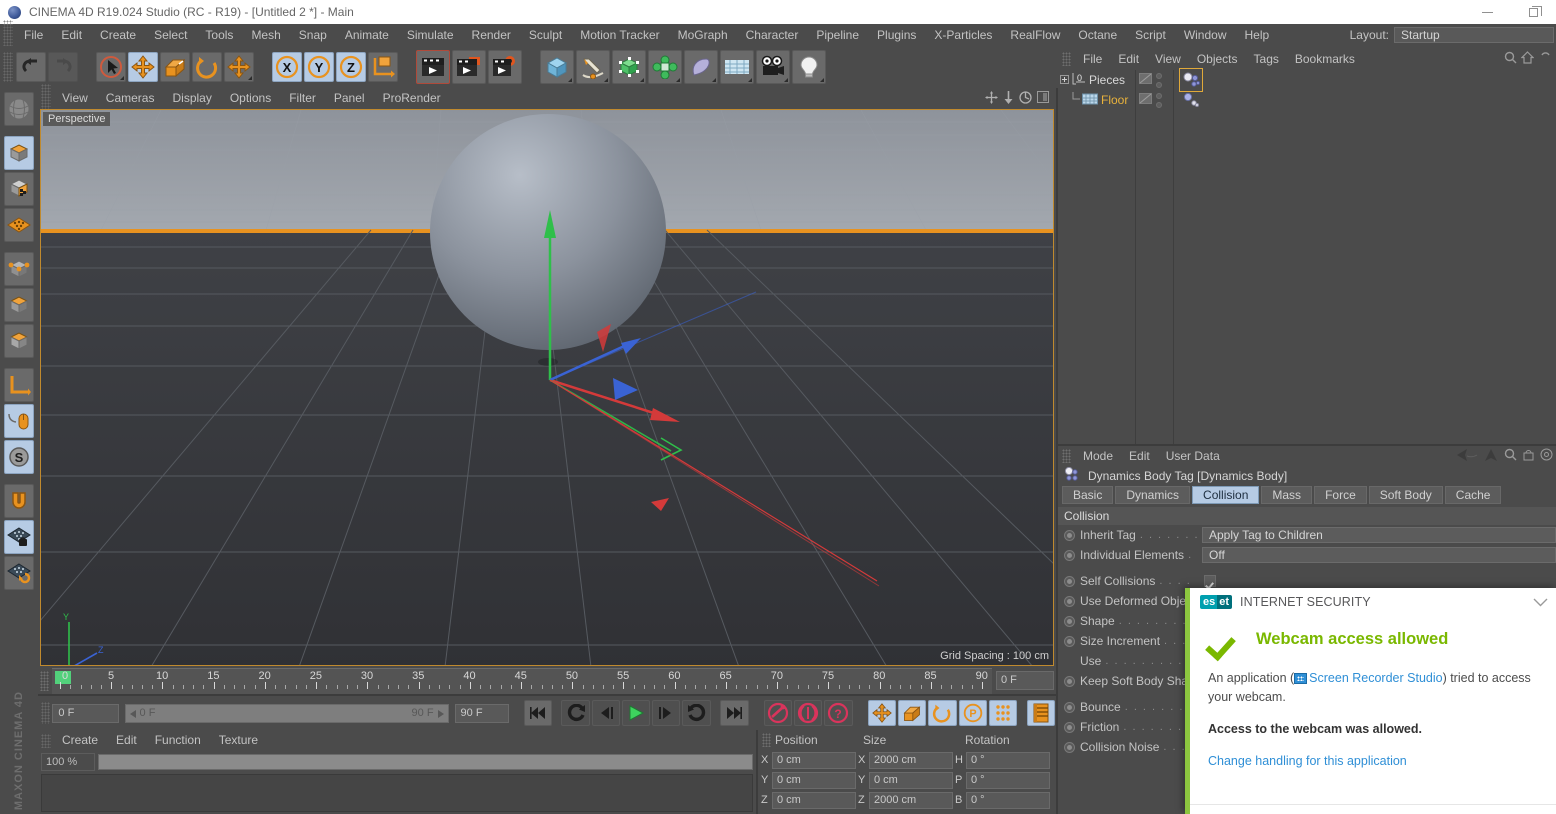 This screenshot has height=814, width=1556. Describe the element at coordinates (575, 713) in the screenshot. I see `play-reverse-icon` at that location.